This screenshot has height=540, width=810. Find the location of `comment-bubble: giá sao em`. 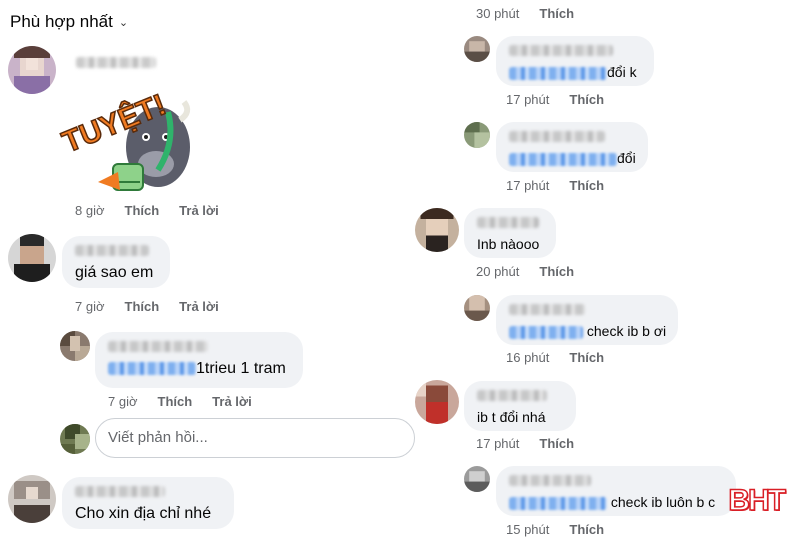

comment-bubble: giá sao em is located at coordinates (116, 262).